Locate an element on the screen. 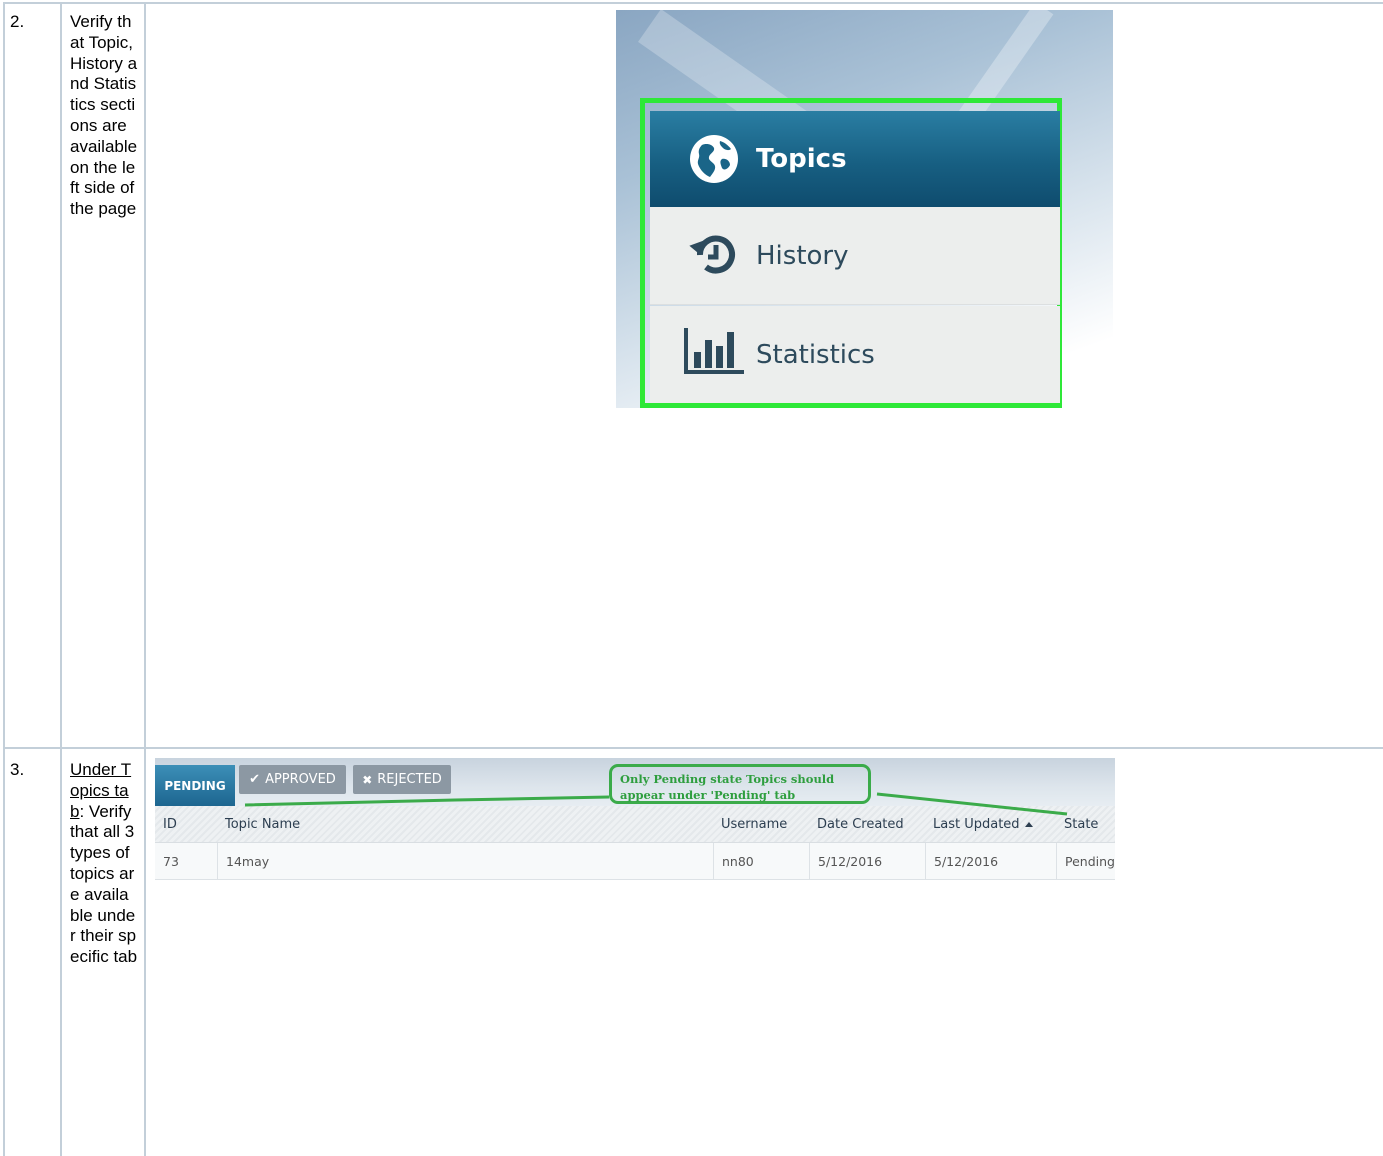 This screenshot has height=1156, width=1383. x-icon: ✖ is located at coordinates (367, 779).